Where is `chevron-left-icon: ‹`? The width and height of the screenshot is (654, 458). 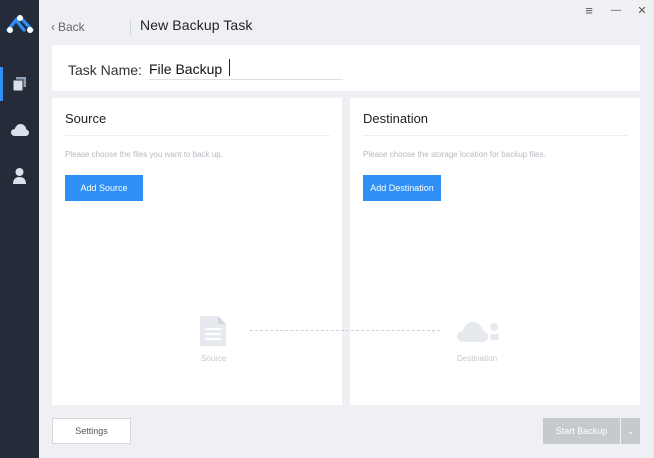
chevron-left-icon: ‹ is located at coordinates (53, 27).